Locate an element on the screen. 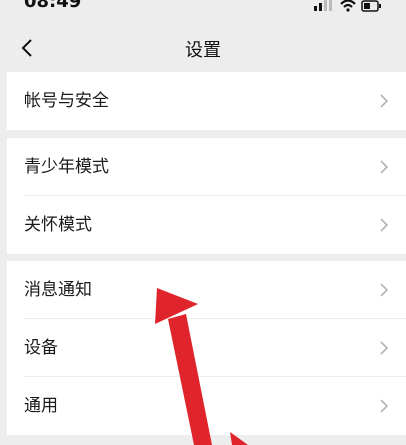  signal-icon is located at coordinates (323, 5).